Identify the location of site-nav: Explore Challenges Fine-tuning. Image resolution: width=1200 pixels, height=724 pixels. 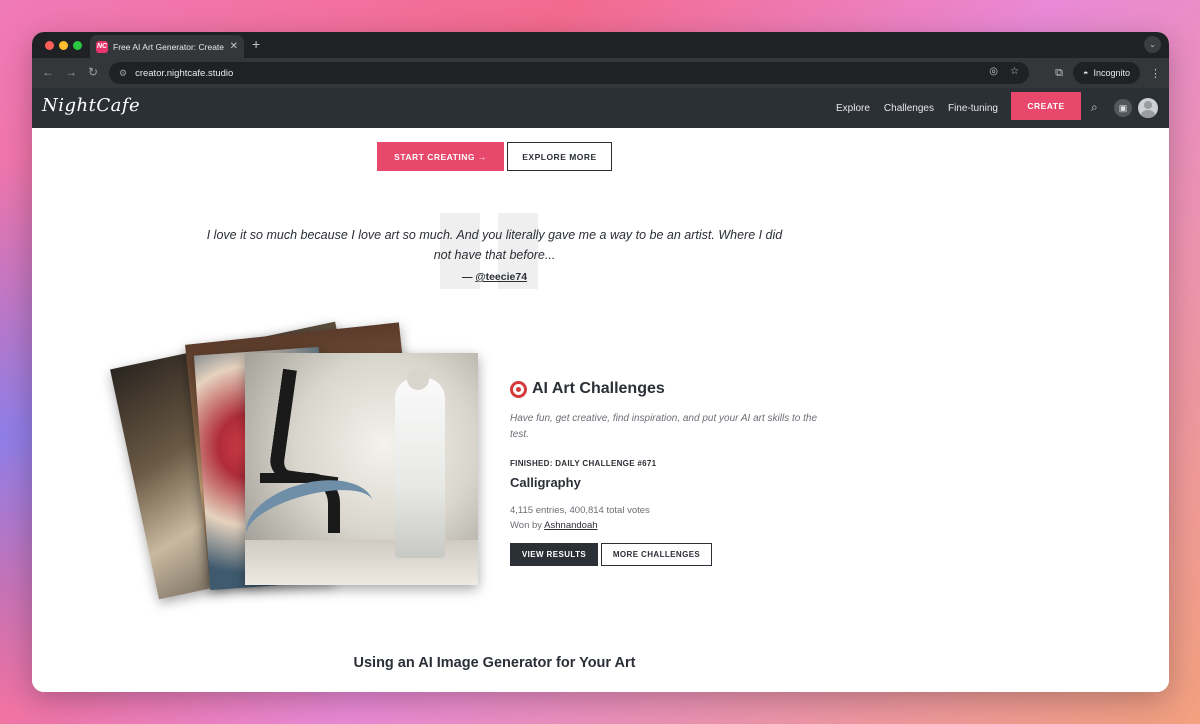
(917, 108).